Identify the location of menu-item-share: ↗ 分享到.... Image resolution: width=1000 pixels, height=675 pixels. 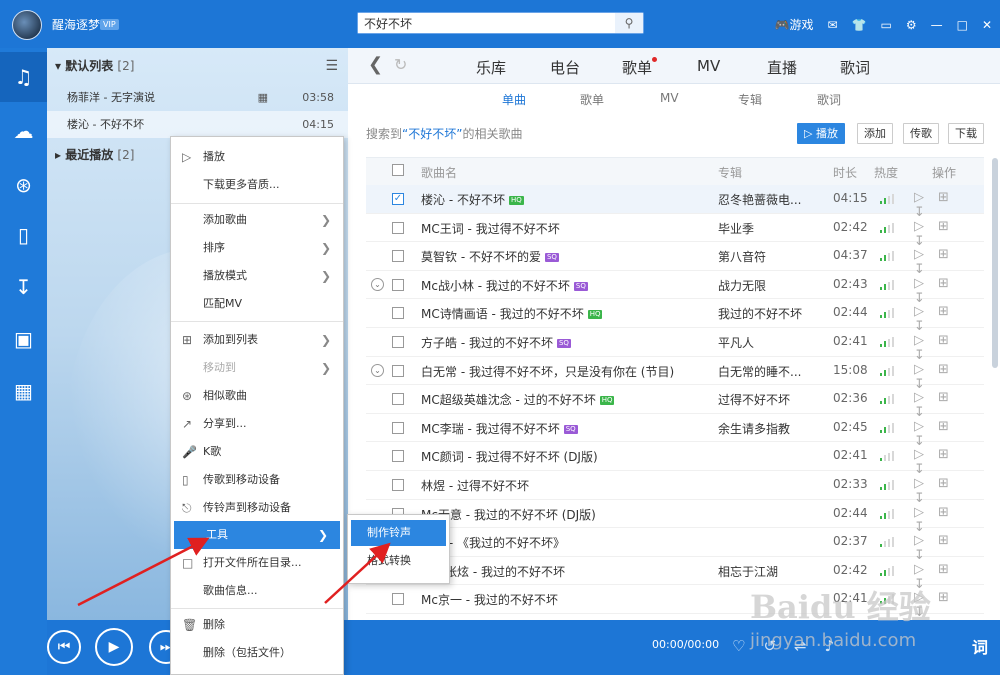
(257, 424).